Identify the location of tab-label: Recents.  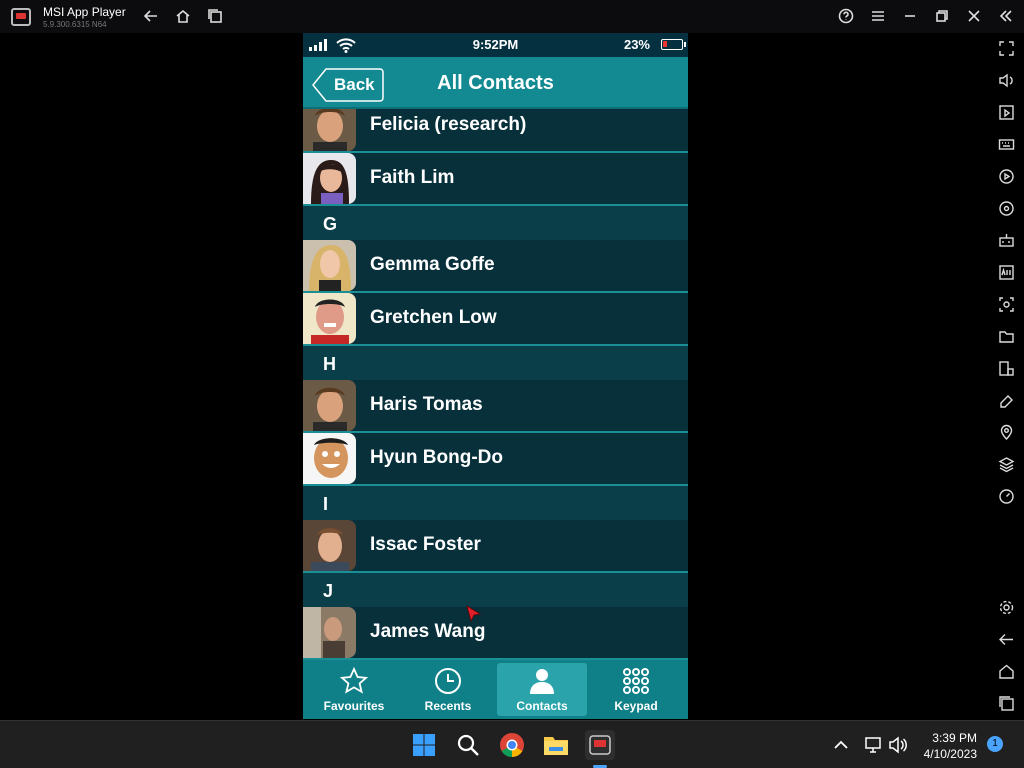
(448, 706).